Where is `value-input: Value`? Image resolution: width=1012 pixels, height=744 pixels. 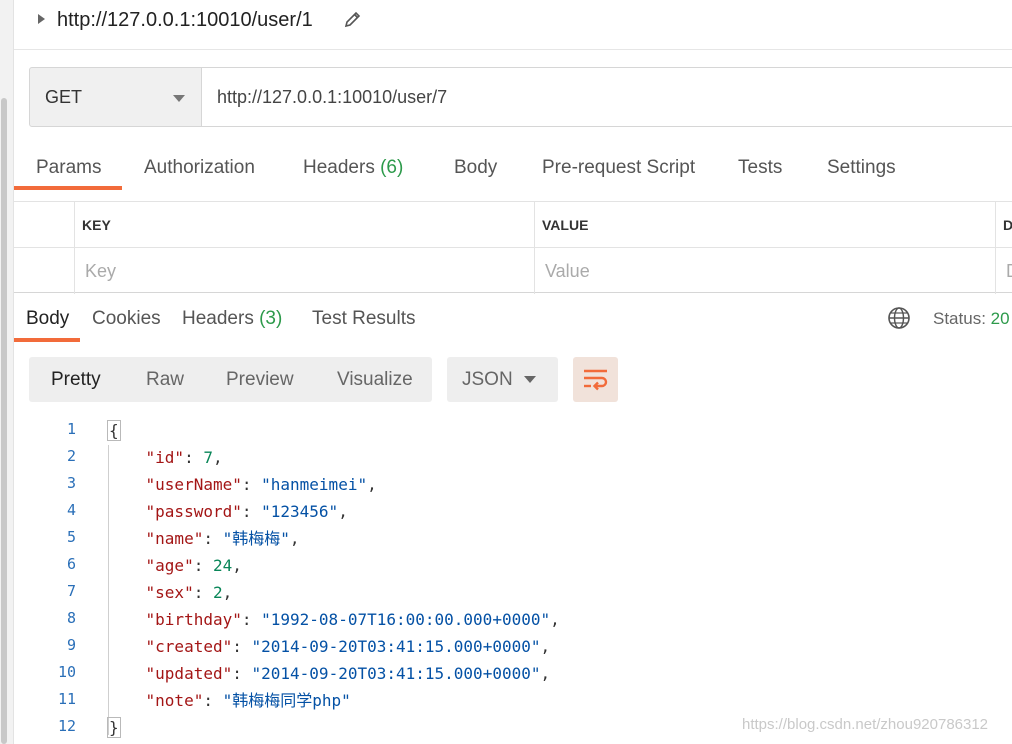 value-input: Value is located at coordinates (567, 271).